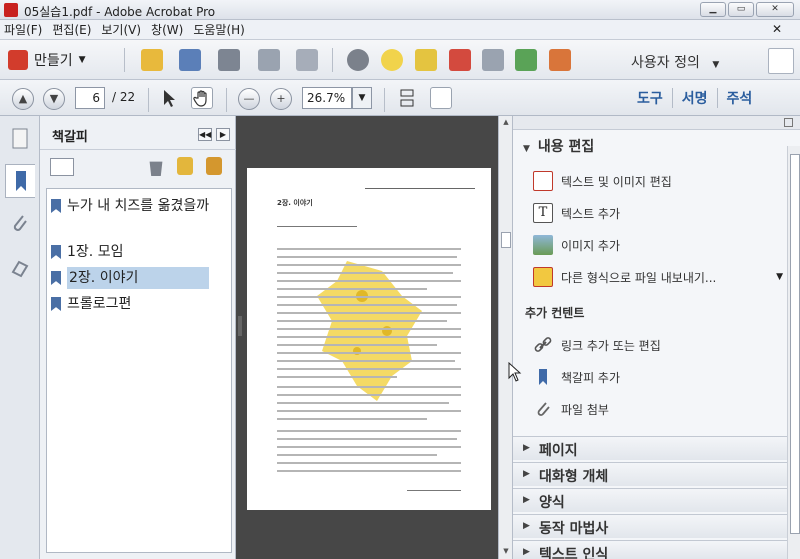 This screenshot has height=559, width=800. Describe the element at coordinates (566, 147) in the screenshot. I see `content-edit-title: 내용 편집` at that location.